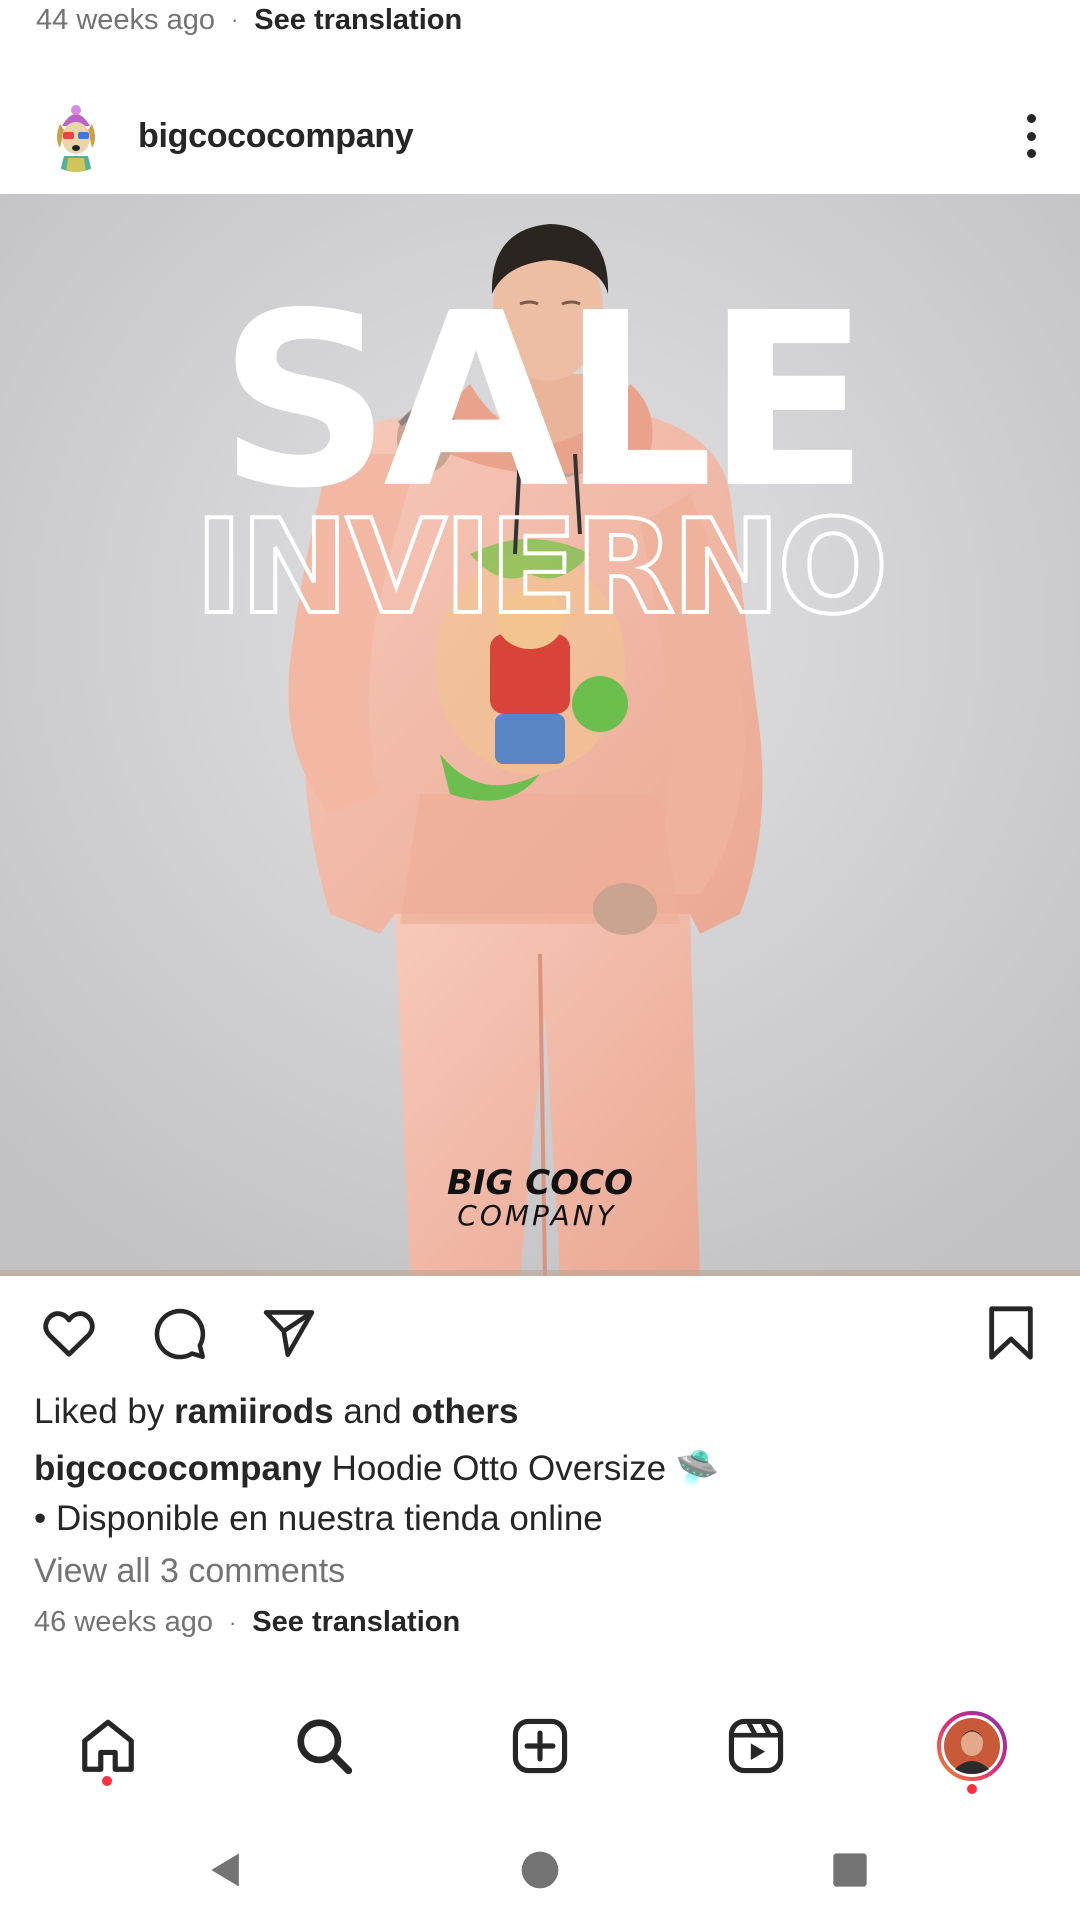 The width and height of the screenshot is (1080, 1920). What do you see at coordinates (125, 19) in the screenshot?
I see `previous-post-timestamp: 44 weeks ago` at bounding box center [125, 19].